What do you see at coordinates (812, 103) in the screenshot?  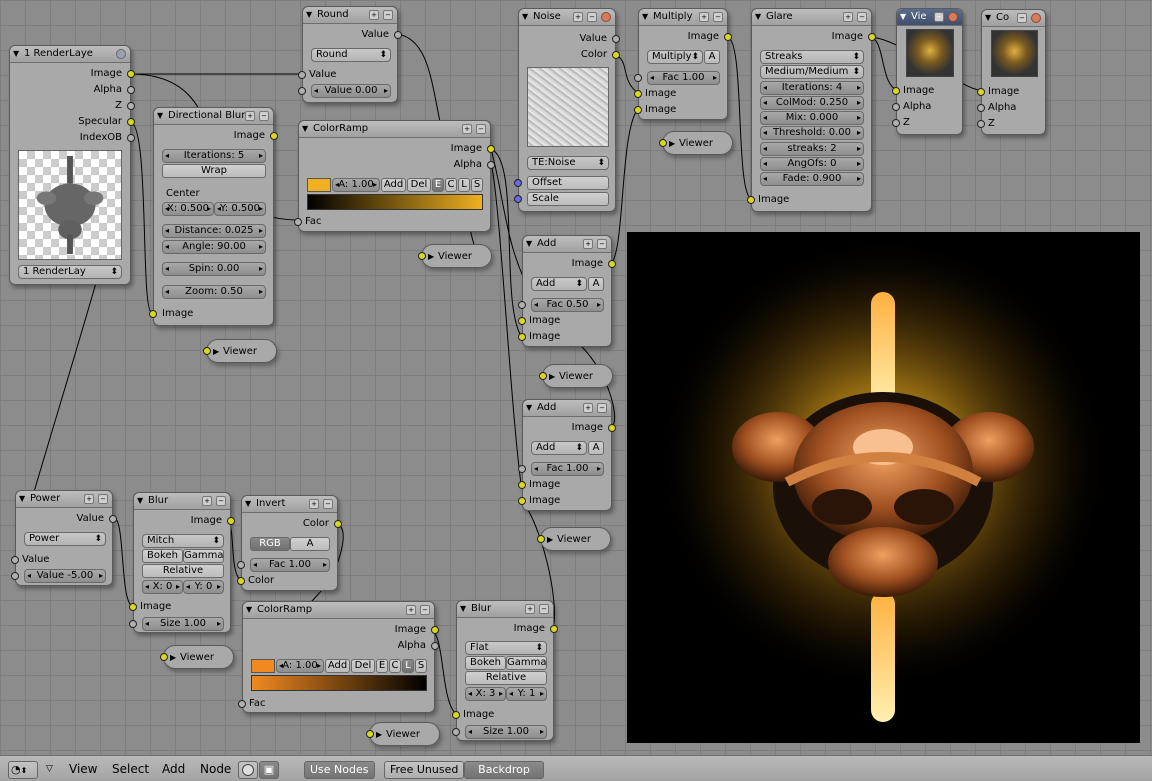 I see `colmod-field: ColMod: 0.250` at bounding box center [812, 103].